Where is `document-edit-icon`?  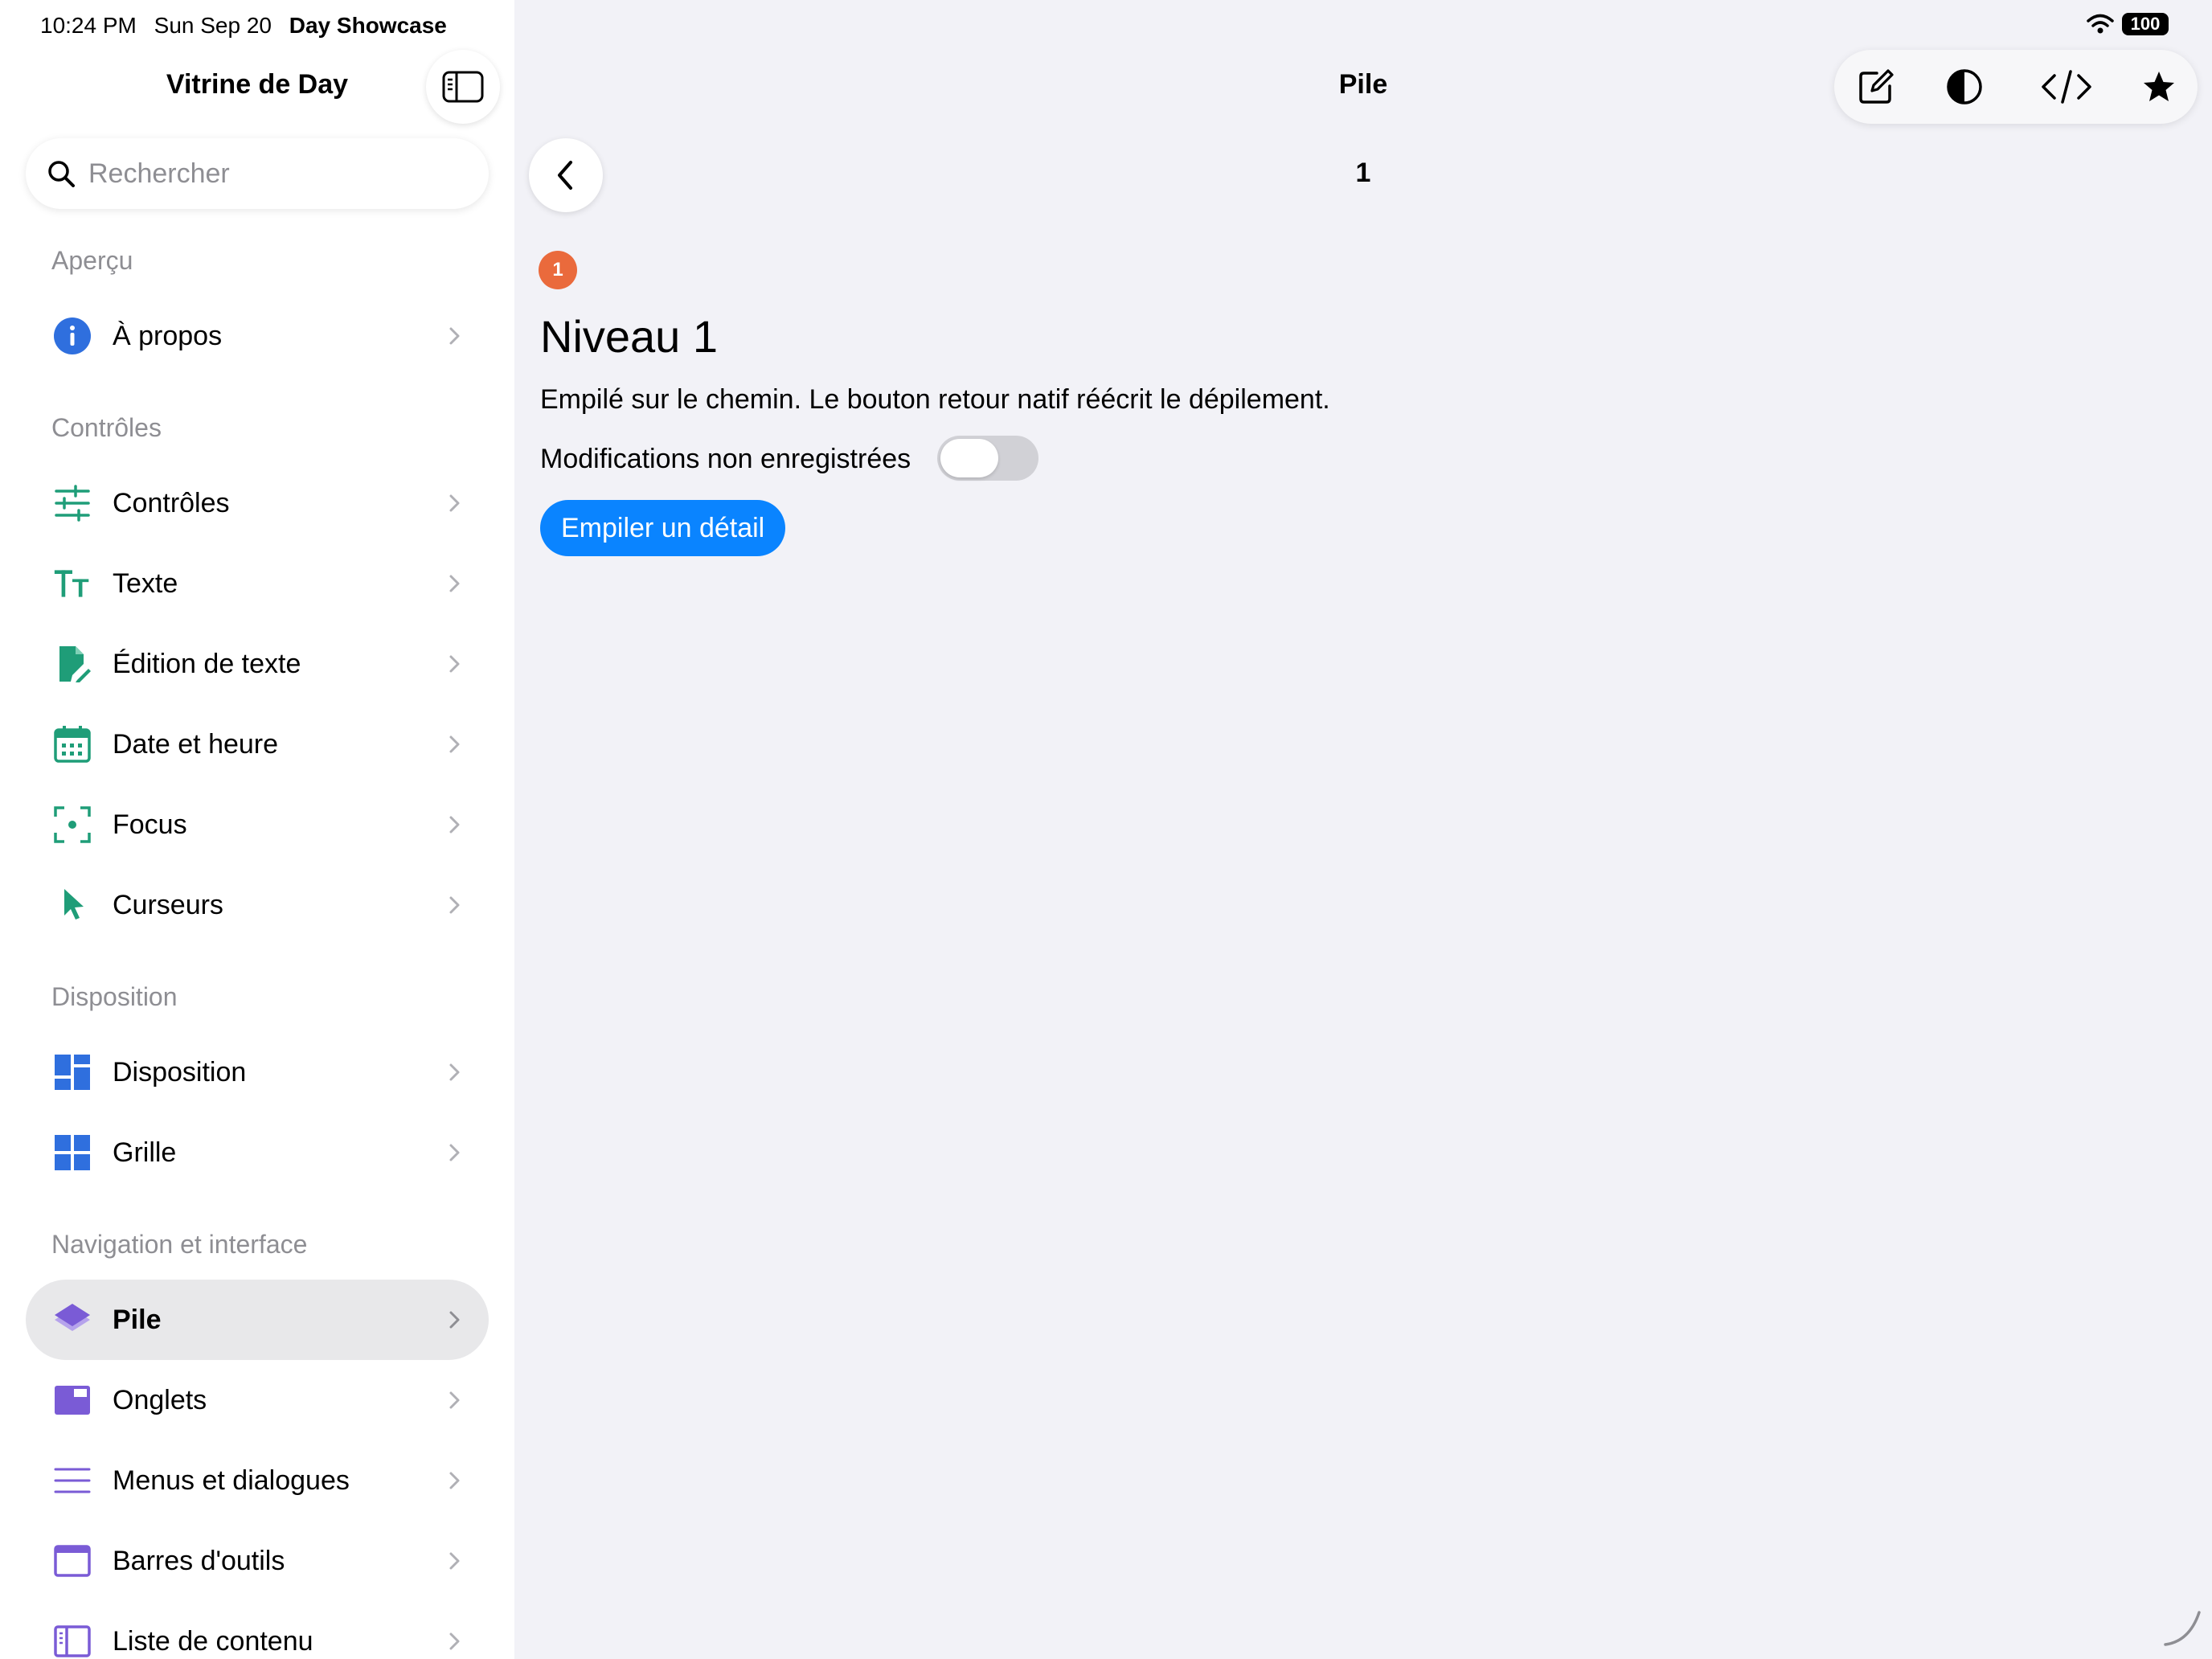
document-edit-icon is located at coordinates (72, 664).